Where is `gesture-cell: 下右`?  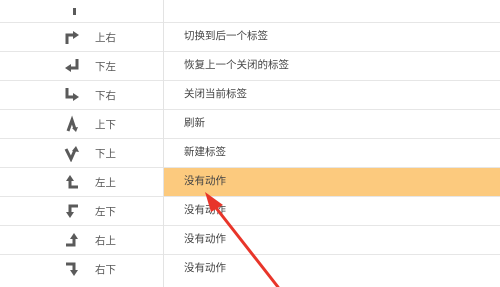
gesture-cell: 下右 is located at coordinates (82, 95).